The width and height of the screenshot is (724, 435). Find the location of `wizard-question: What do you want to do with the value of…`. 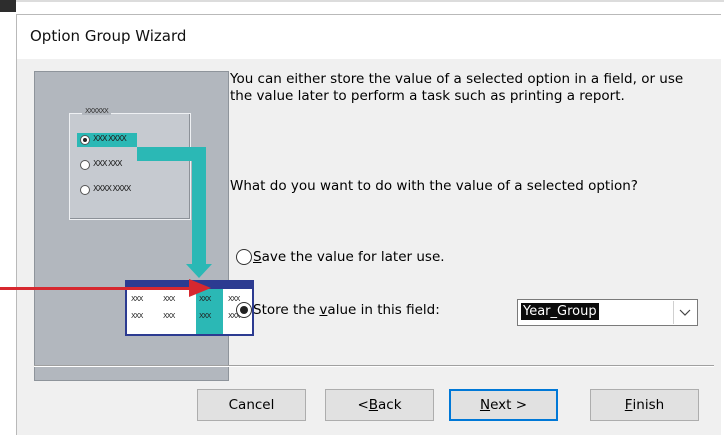

wizard-question: What do you want to do with the value of… is located at coordinates (434, 186).